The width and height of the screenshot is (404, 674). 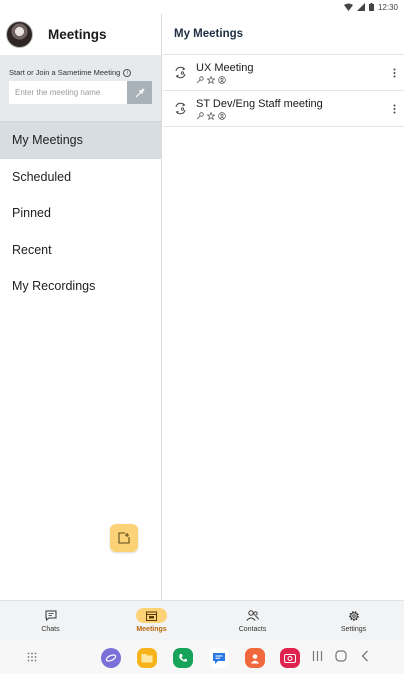 What do you see at coordinates (283, 34) in the screenshot?
I see `main-title: My Meetings` at bounding box center [283, 34].